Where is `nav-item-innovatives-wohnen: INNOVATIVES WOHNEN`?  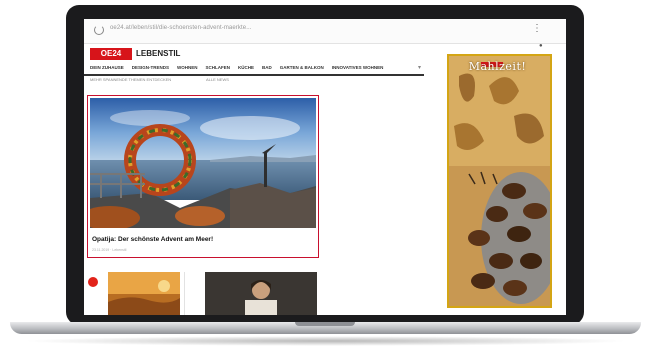 nav-item-innovatives-wohnen: INNOVATIVES WOHNEN is located at coordinates (358, 68).